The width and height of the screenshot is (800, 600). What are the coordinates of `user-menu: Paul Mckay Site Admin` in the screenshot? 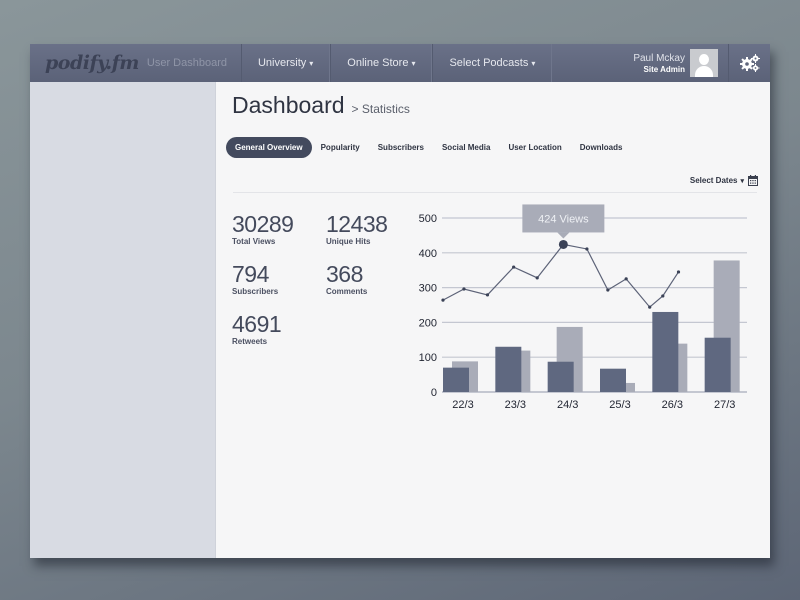 It's located at (701, 63).